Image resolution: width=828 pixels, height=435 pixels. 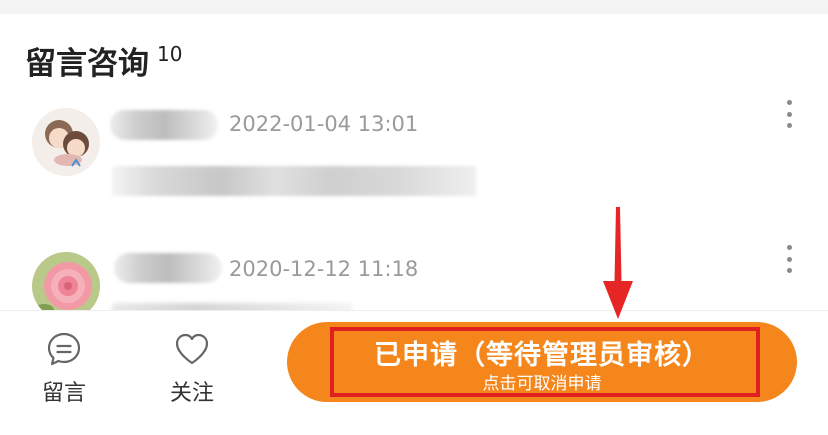 What do you see at coordinates (324, 269) in the screenshot?
I see `comment-timestamp: 2020-12-12 11:18` at bounding box center [324, 269].